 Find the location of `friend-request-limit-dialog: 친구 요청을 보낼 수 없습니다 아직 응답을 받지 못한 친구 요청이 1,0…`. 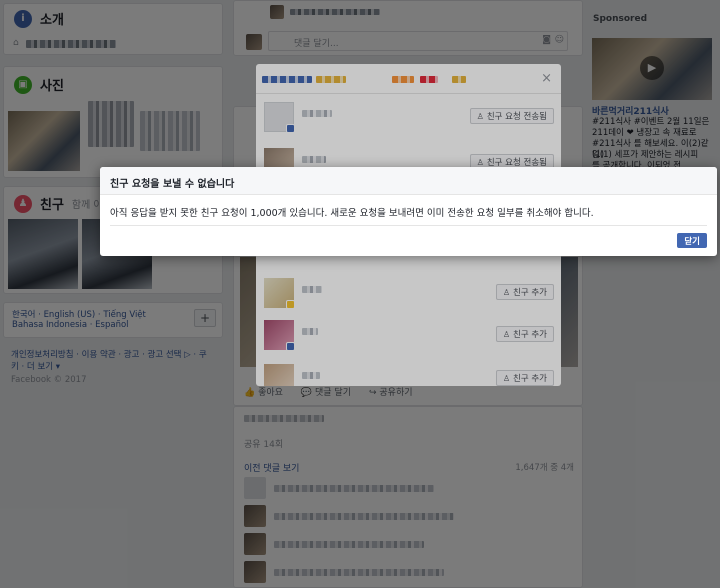

friend-request-limit-dialog: 친구 요청을 보낼 수 없습니다 아직 응답을 받지 못한 친구 요청이 1,0… is located at coordinates (408, 211).